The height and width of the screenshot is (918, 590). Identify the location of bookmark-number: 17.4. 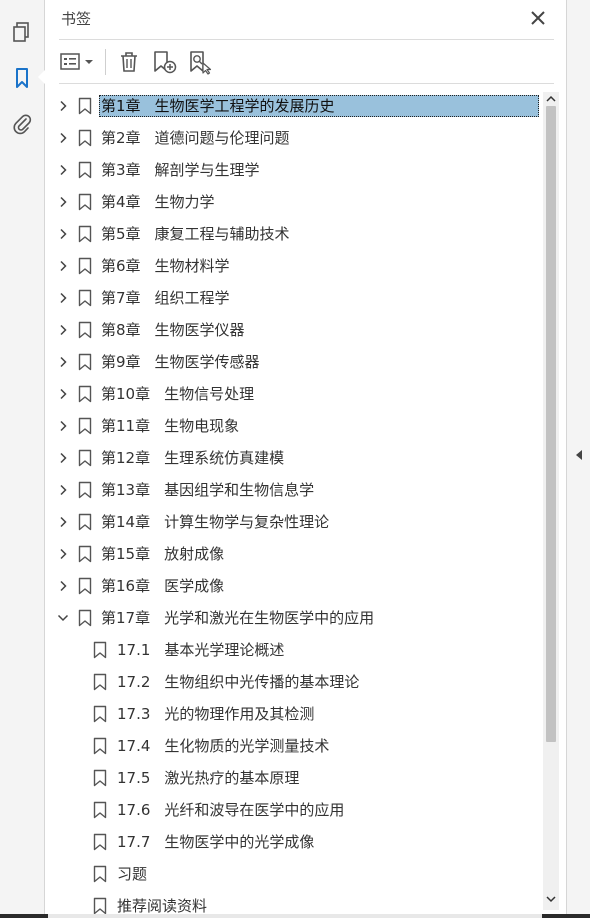
(134, 746).